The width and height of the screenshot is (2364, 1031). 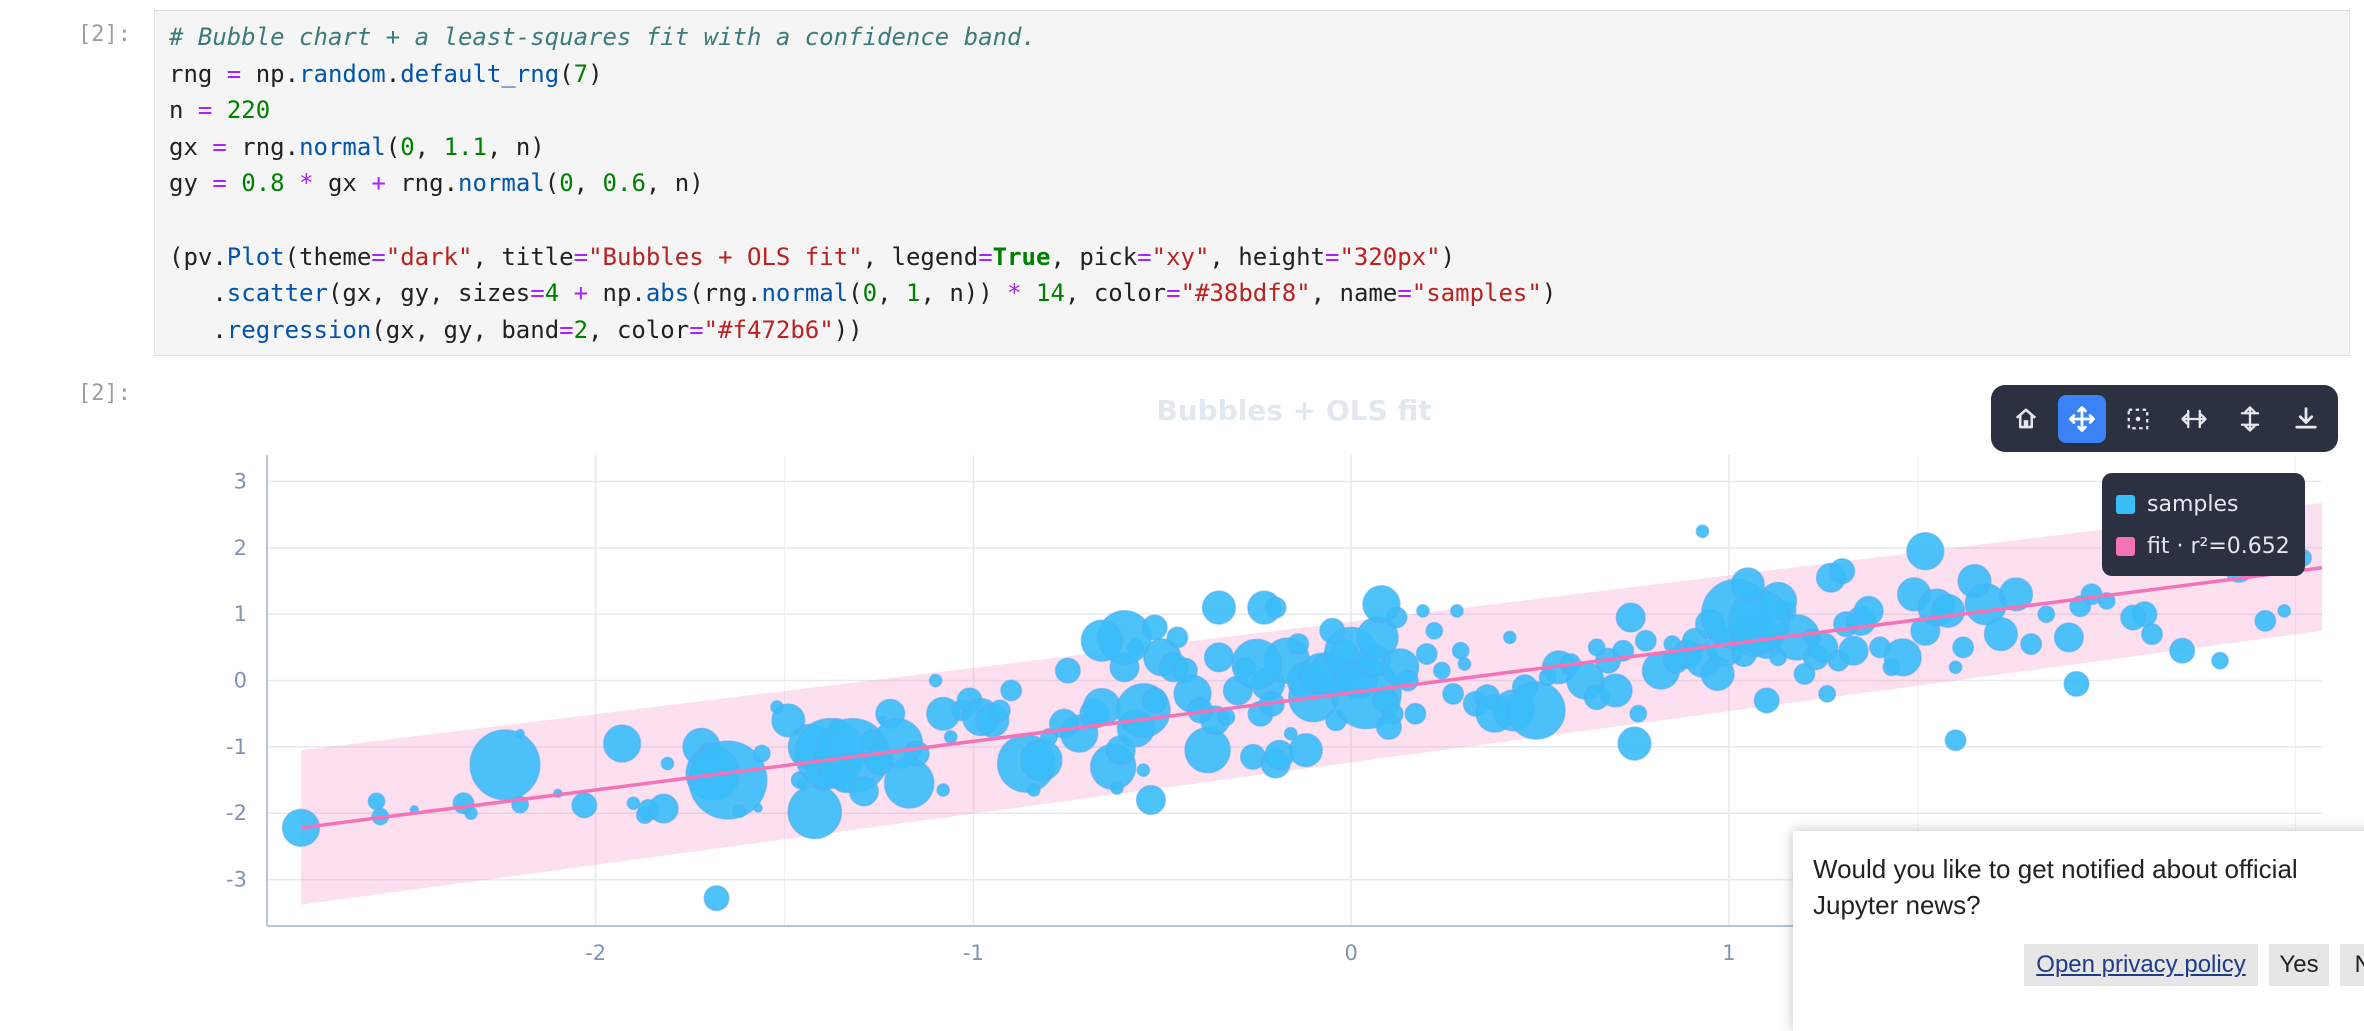 I want to click on open-privacy-policy-button: Open privacy policy, so click(x=2141, y=965).